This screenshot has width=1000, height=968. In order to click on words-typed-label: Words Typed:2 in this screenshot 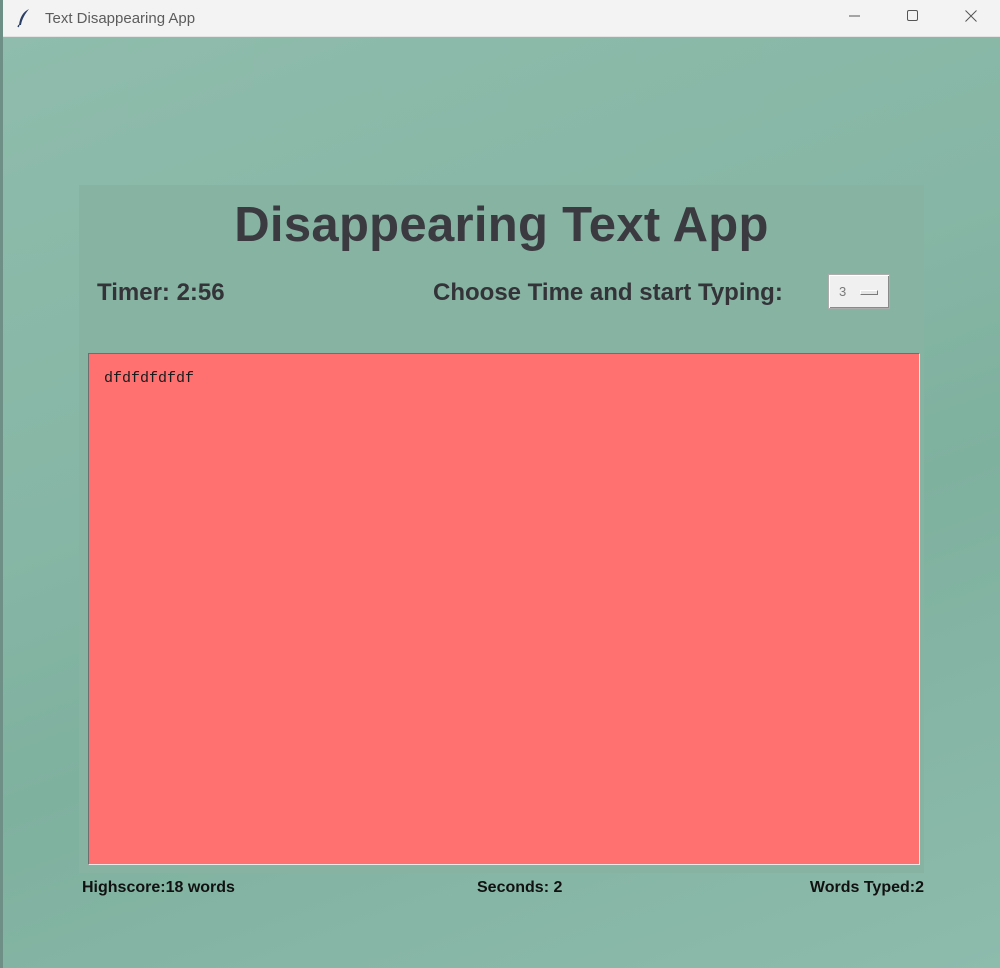, I will do `click(866, 887)`.